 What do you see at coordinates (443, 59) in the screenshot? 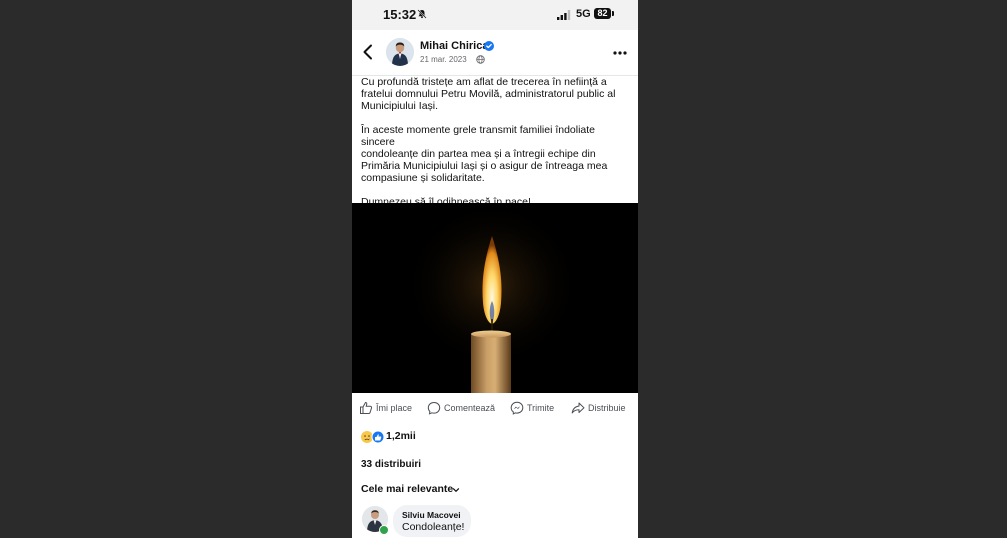
I see `post-date: 21 mar. 2023` at bounding box center [443, 59].